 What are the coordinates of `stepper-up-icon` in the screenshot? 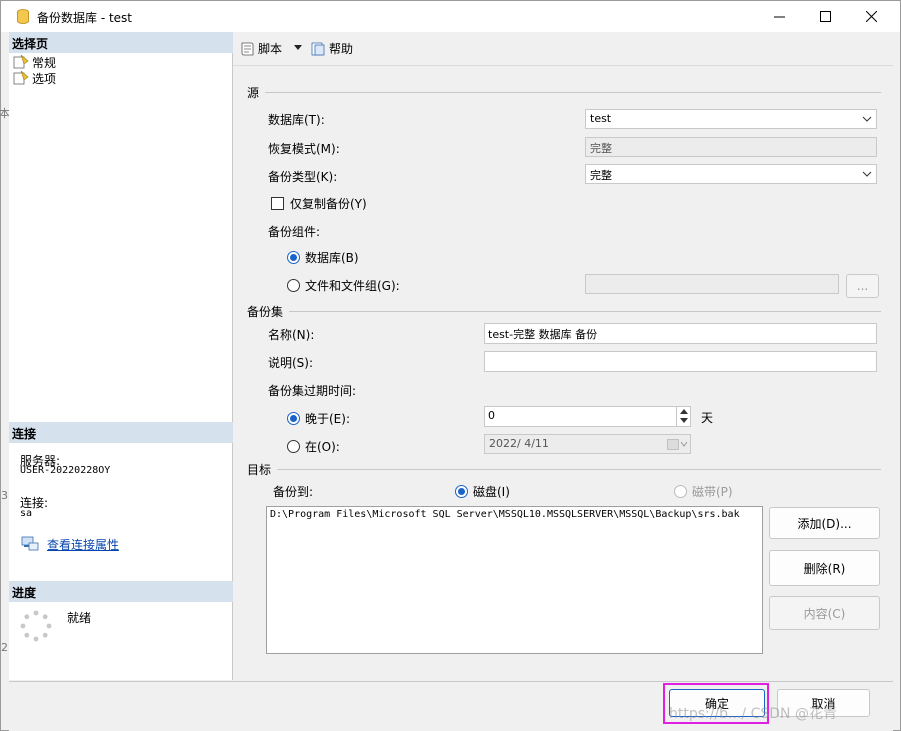 It's located at (684, 411).